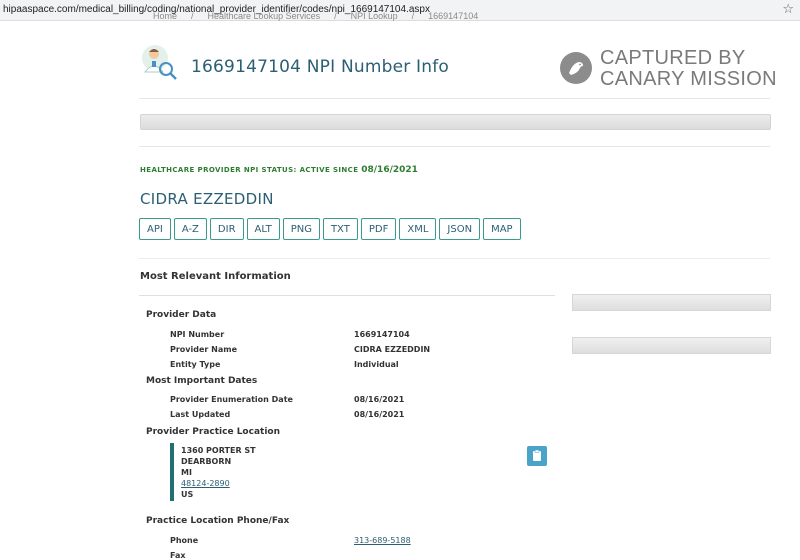 This screenshot has width=800, height=560. I want to click on phone-fax-heading: Practice Location Phone/Fax, so click(218, 521).